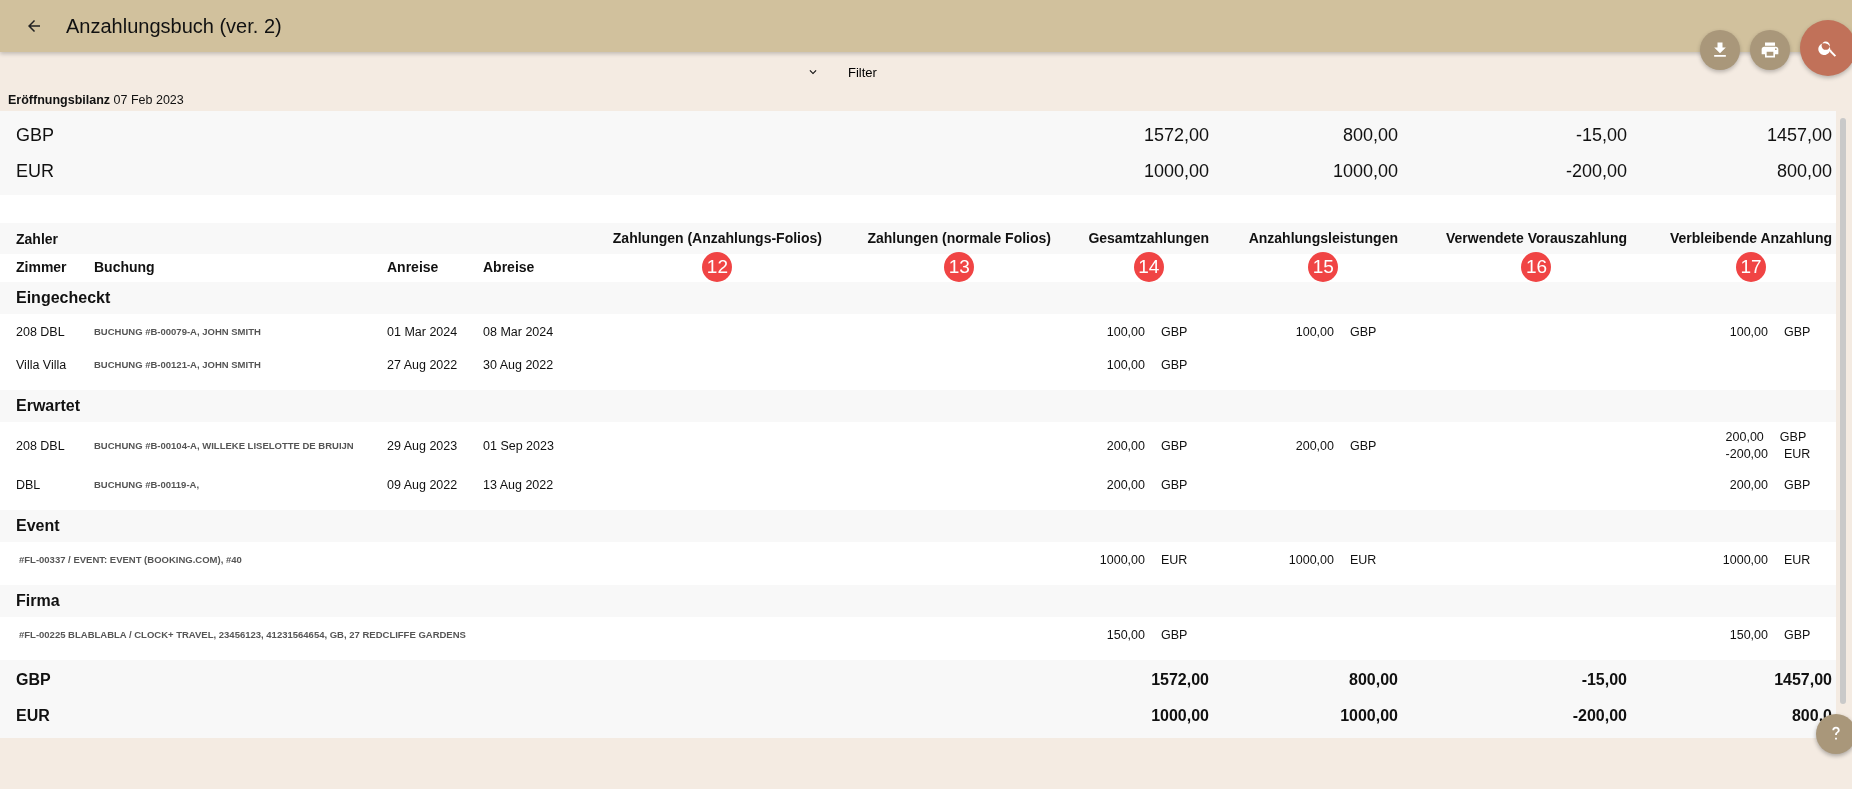 The width and height of the screenshot is (1852, 789). What do you see at coordinates (519, 445) in the screenshot?
I see `date-cell-text: 01 Sep 2023` at bounding box center [519, 445].